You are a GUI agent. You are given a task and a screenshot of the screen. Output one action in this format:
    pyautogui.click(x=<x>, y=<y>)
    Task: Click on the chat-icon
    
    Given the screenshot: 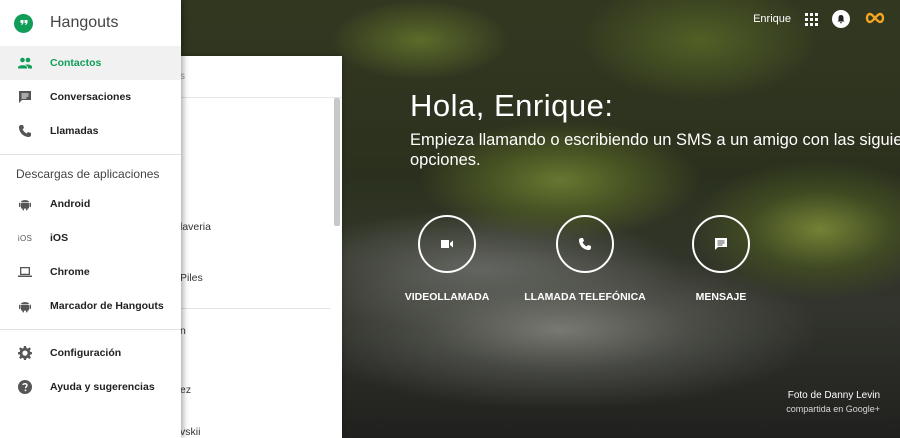 What is the action you would take?
    pyautogui.click(x=25, y=97)
    